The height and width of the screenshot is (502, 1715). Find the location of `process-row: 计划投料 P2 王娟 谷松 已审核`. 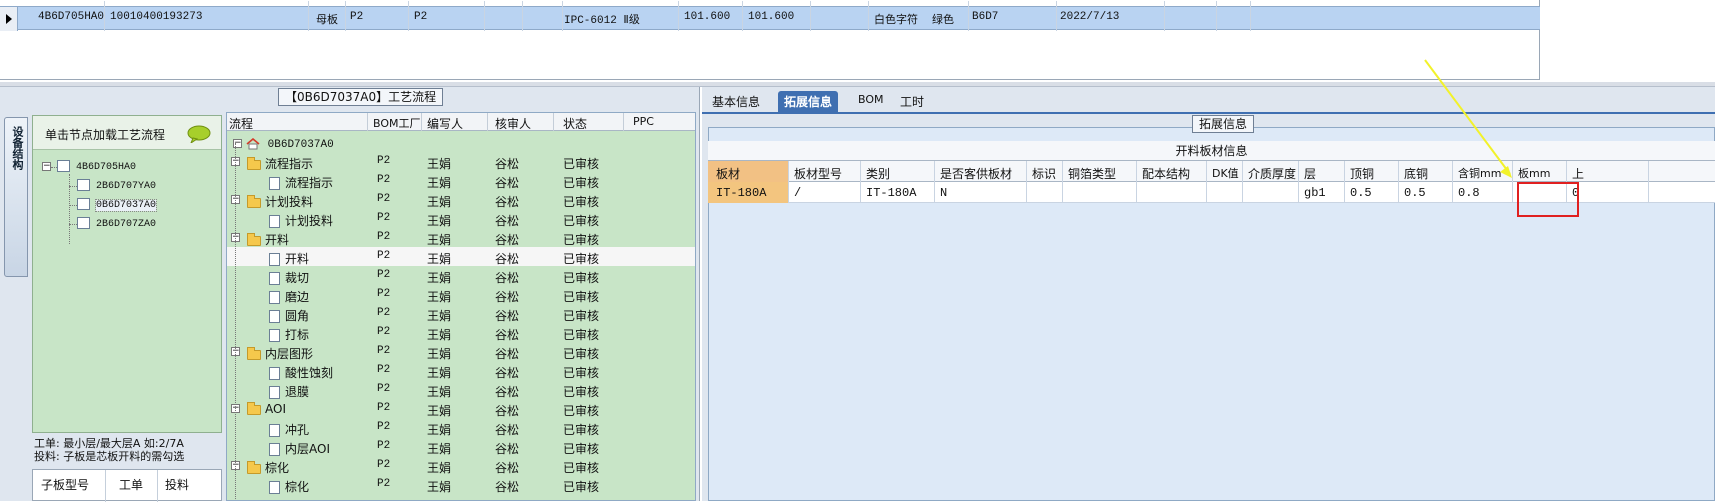

process-row: 计划投料 P2 王娟 谷松 已审核 is located at coordinates (461, 218).